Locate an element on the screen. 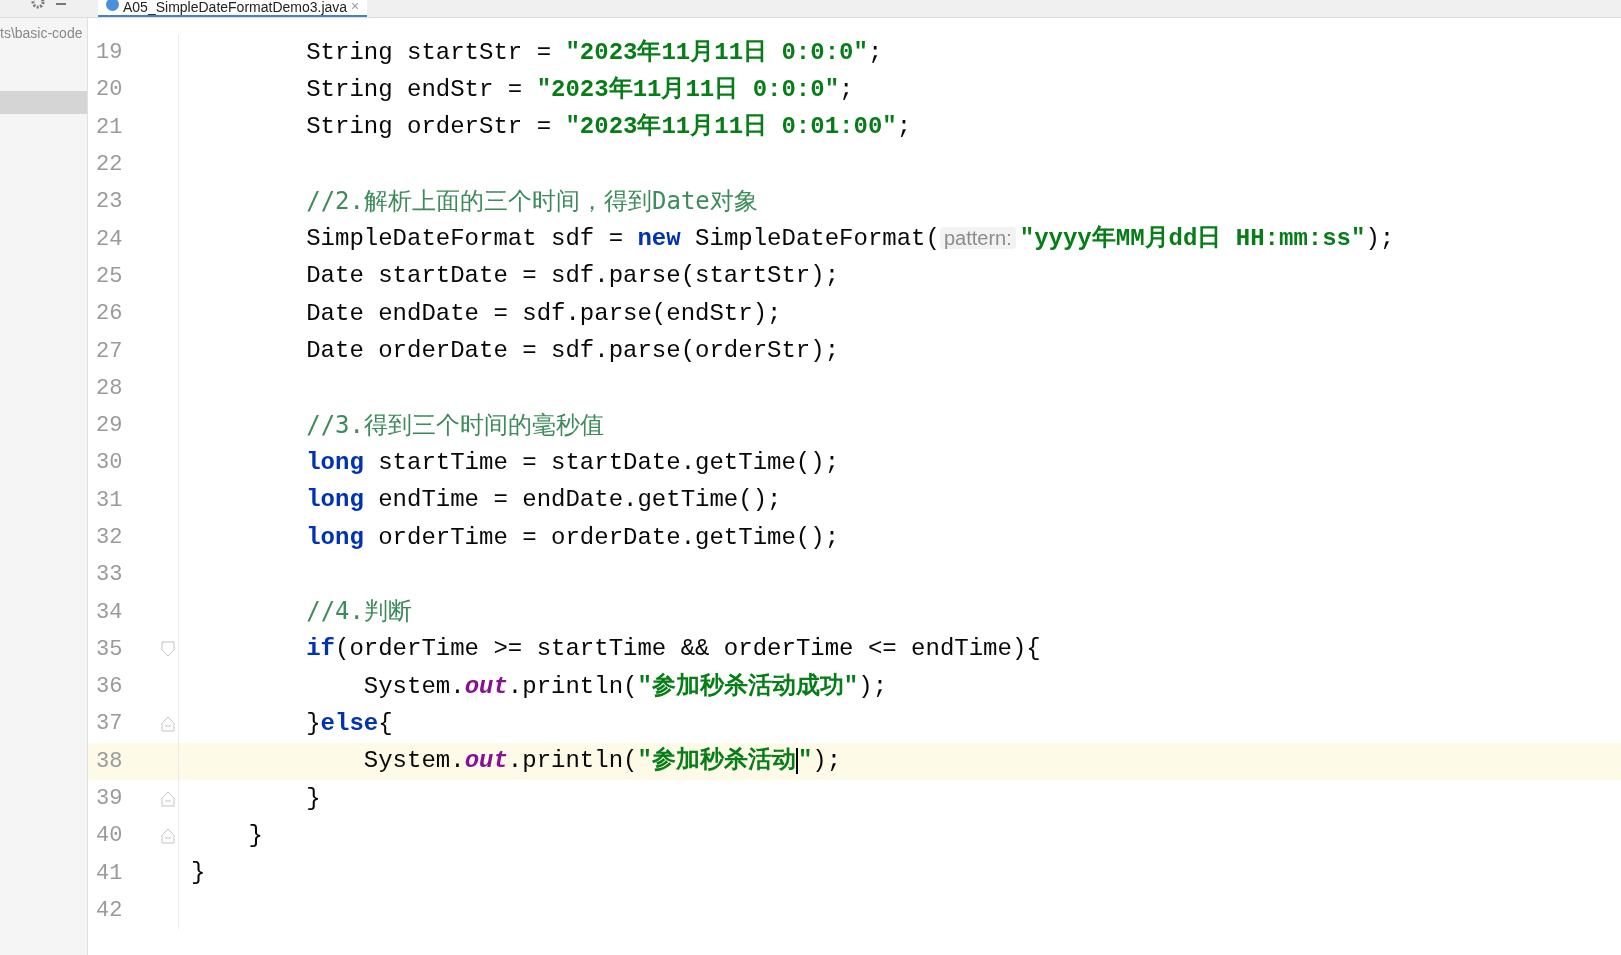 The image size is (1621, 955). code-line: String orderStr = "2023年11月11日 0:01:00"; is located at coordinates (609, 127).